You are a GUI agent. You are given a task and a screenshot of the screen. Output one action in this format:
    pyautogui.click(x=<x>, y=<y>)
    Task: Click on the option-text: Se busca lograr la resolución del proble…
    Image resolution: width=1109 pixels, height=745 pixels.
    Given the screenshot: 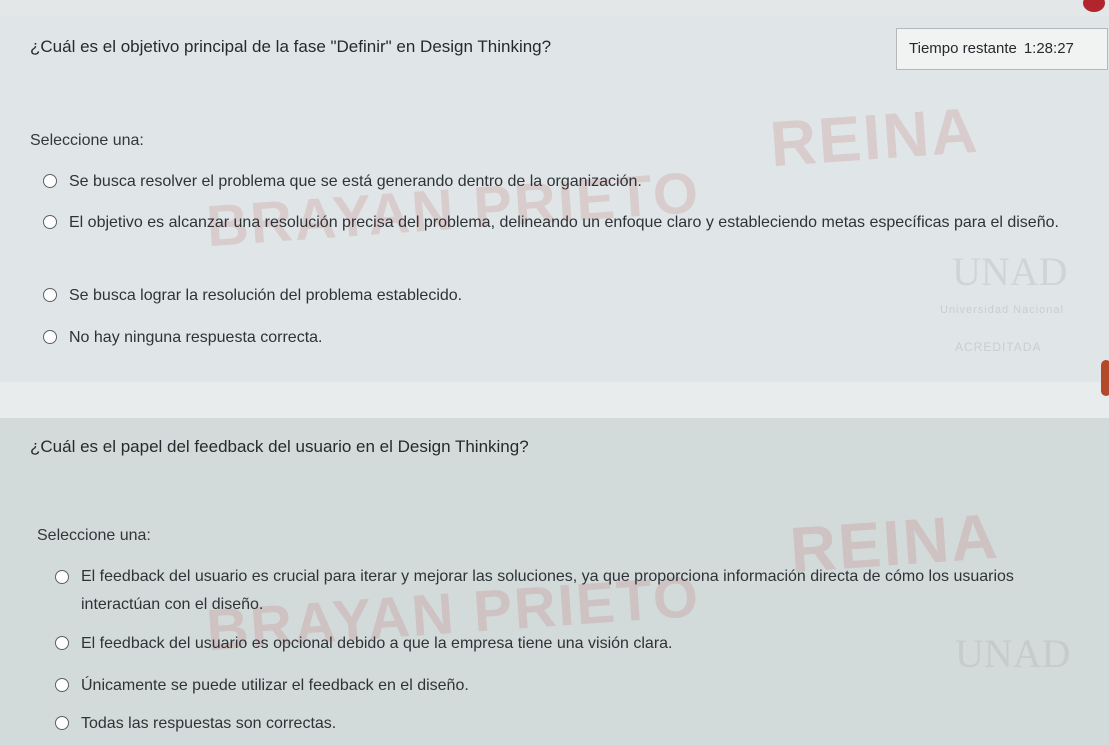 What is the action you would take?
    pyautogui.click(x=266, y=295)
    